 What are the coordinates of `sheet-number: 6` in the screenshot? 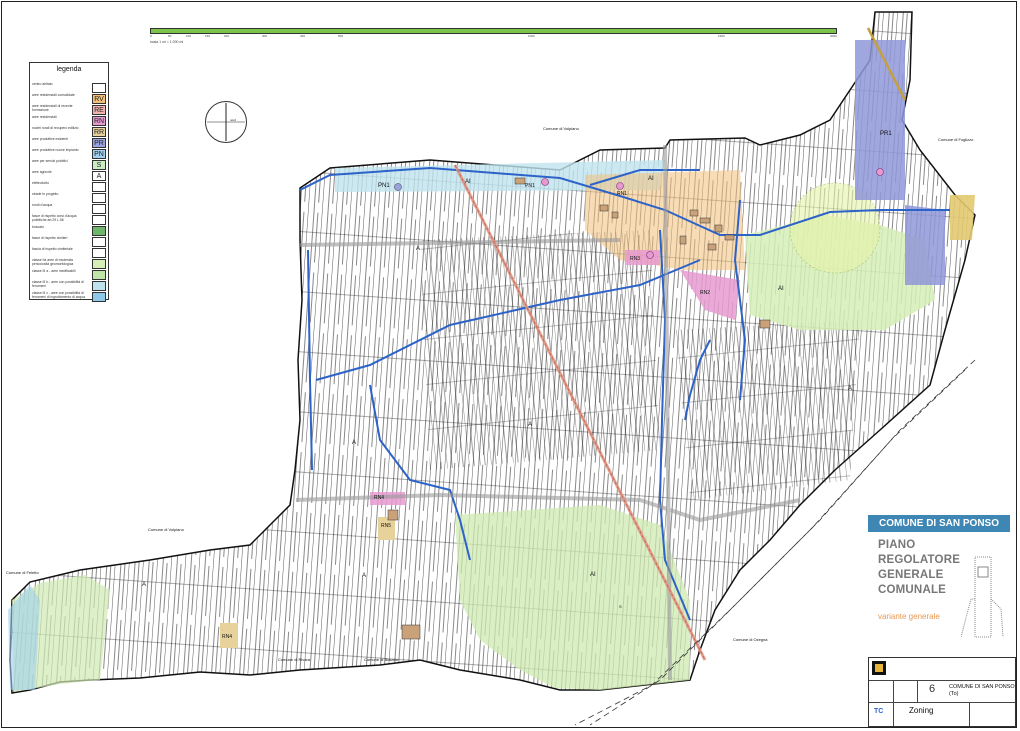 It's located at (932, 689).